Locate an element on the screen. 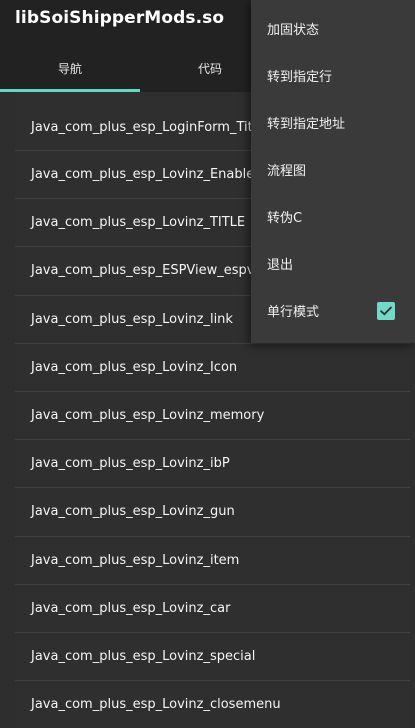 The image size is (415, 728). menu-item-pseudo-c: 转伪C is located at coordinates (333, 216).